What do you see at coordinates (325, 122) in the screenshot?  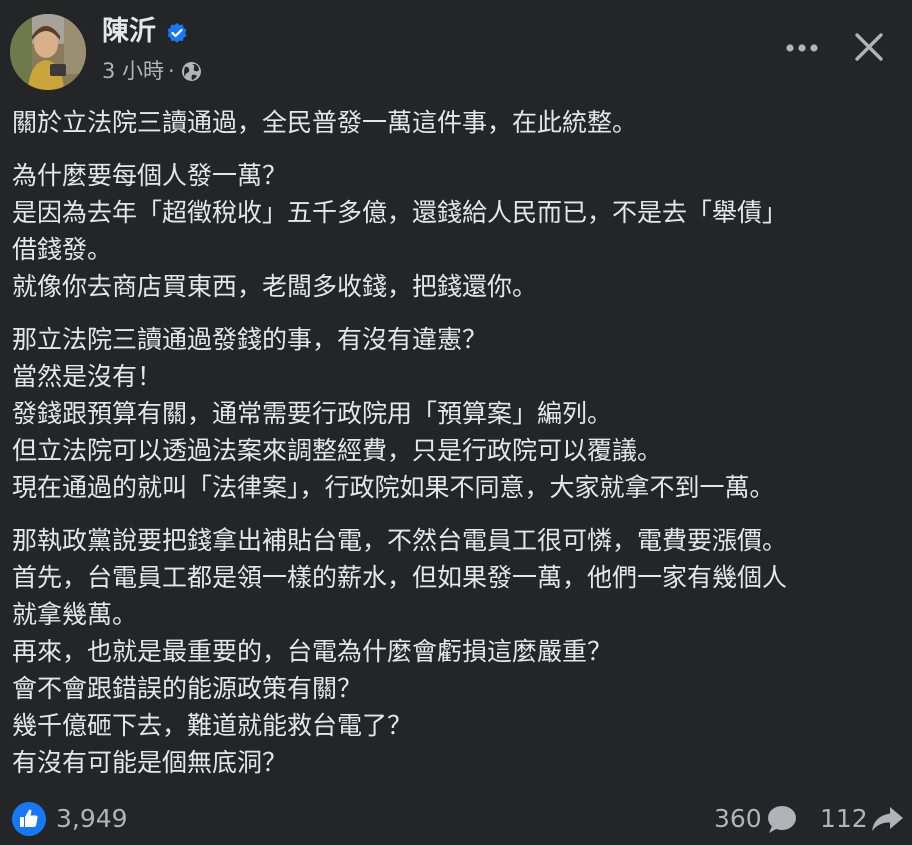 I see `post-text-line: 關於立法院三讀通過，全民普發一萬這件事，在此統整。` at bounding box center [325, 122].